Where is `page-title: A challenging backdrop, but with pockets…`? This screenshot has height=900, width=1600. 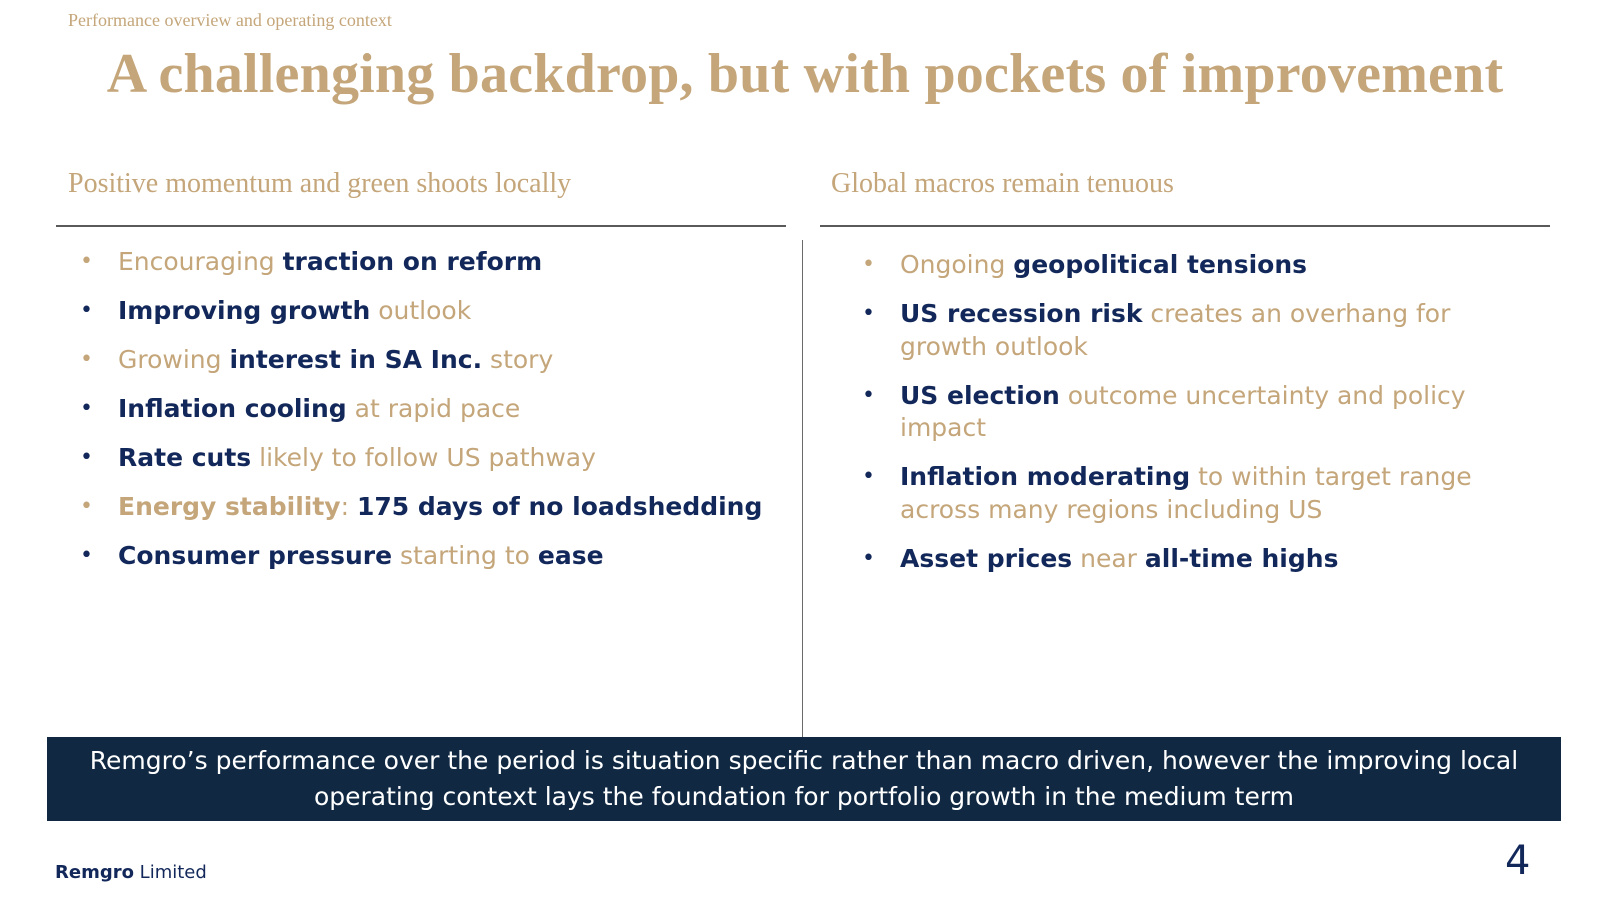 page-title: A challenging backdrop, but with pockets… is located at coordinates (805, 74).